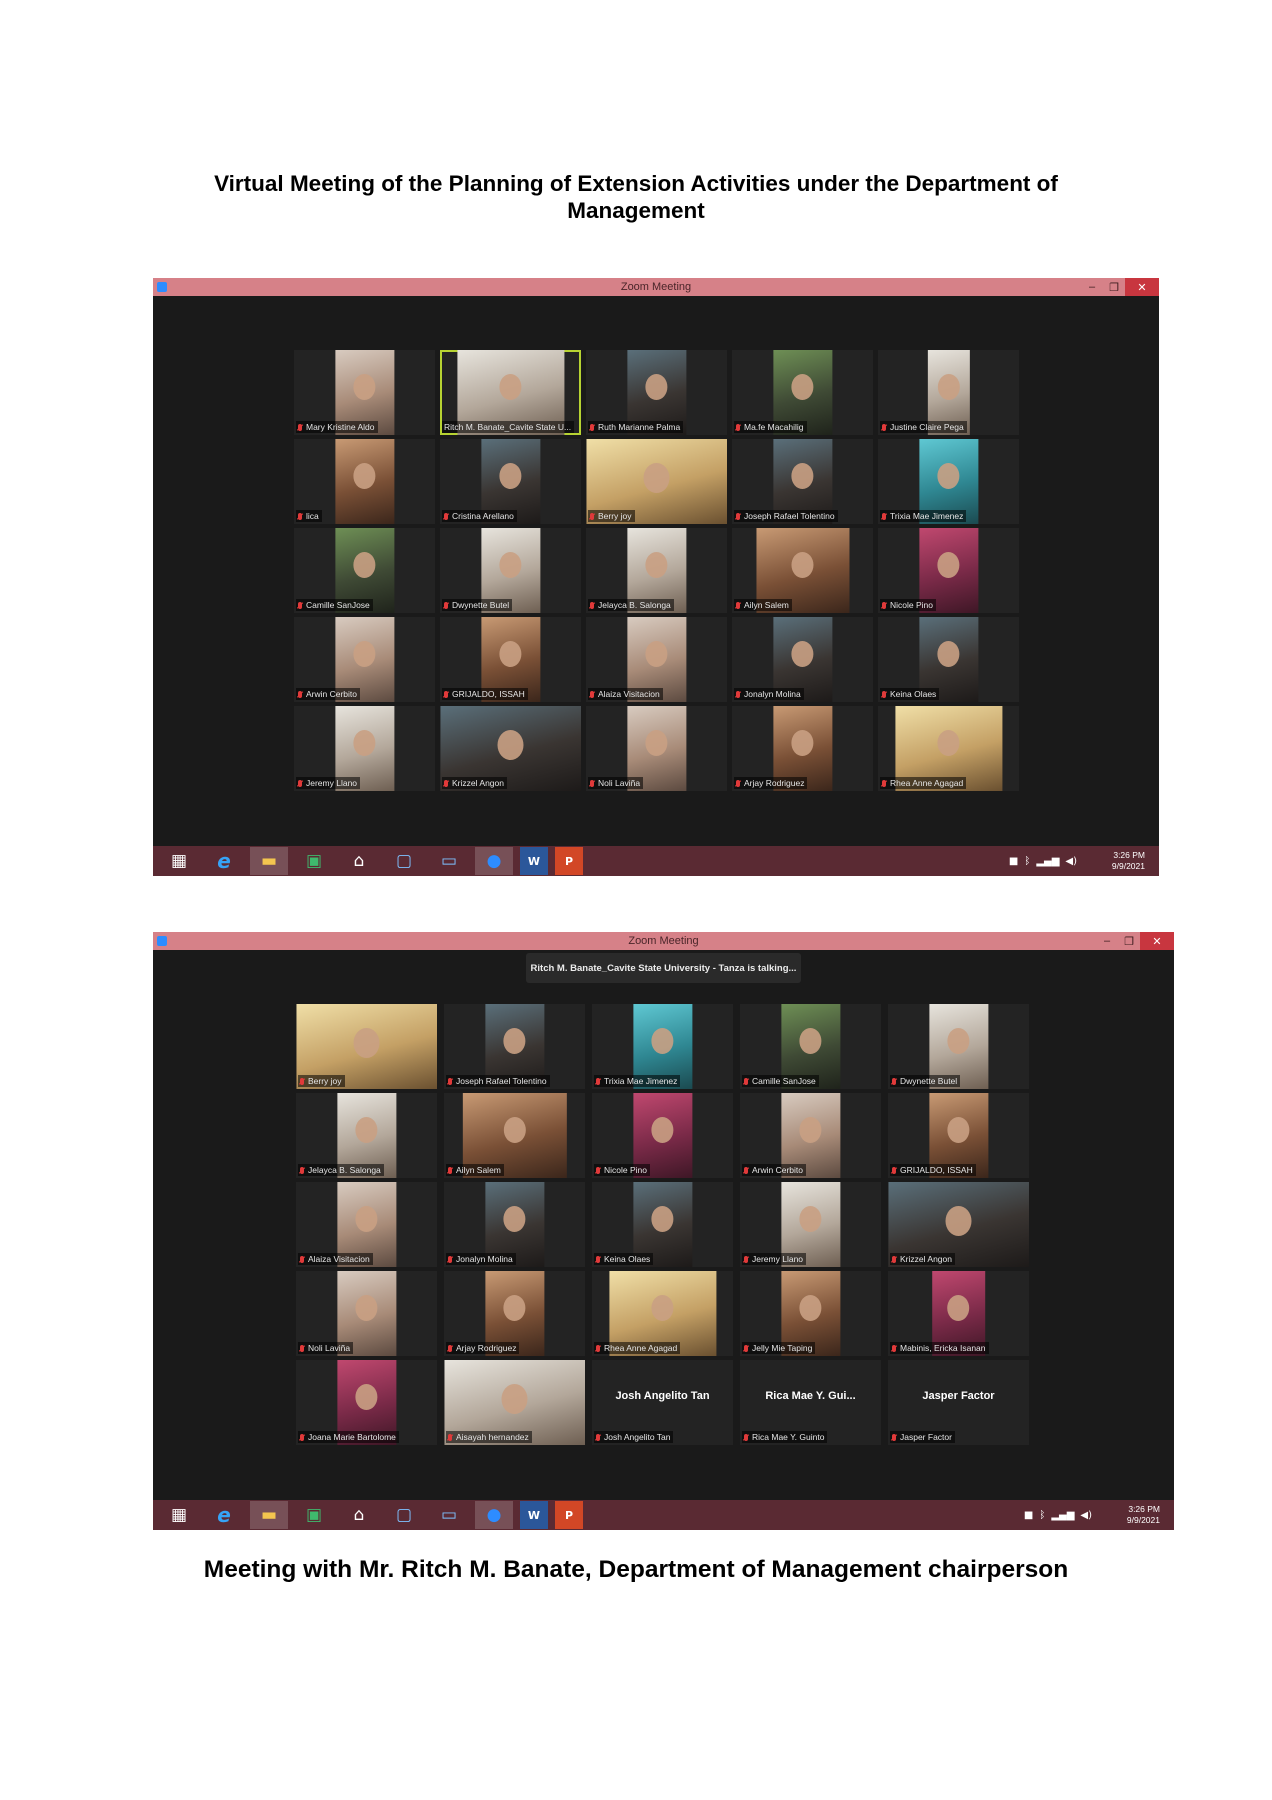  I want to click on participant-name: Rica Mae Y. Guinto, so click(788, 1437).